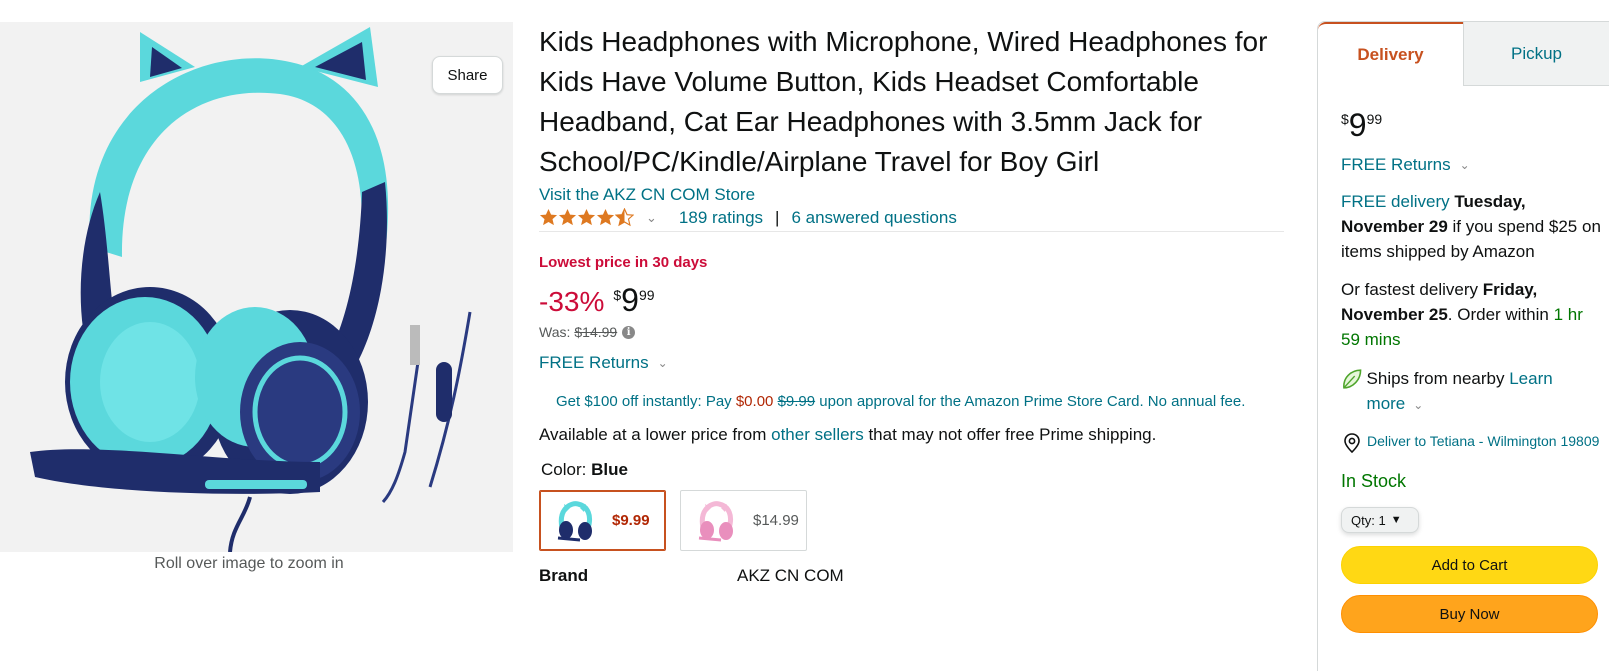 The width and height of the screenshot is (1609, 671). I want to click on ships-text: Ships from nearby, so click(1438, 378).